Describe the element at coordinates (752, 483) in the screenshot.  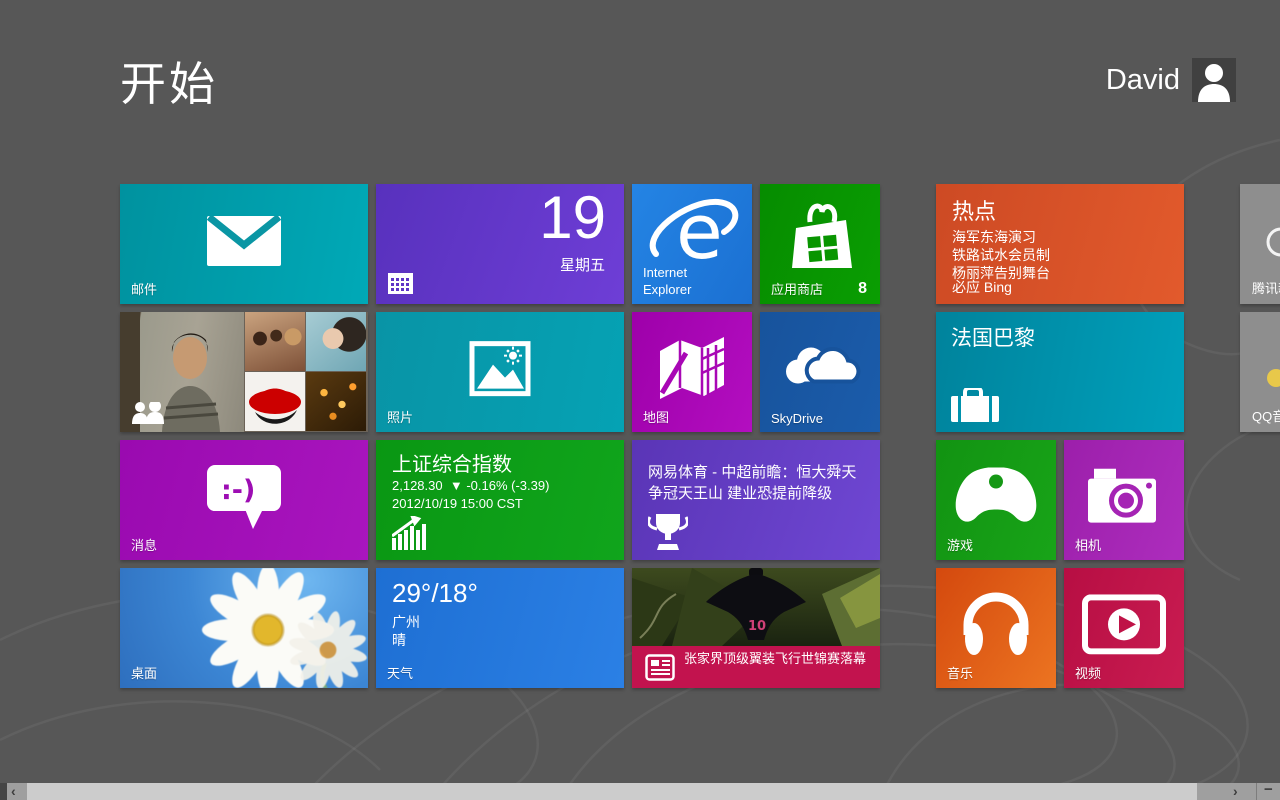
I see `sports-headline: 网易体育 - 中超前瞻：恒大舜天争冠天王山 建业恐提前降级` at that location.